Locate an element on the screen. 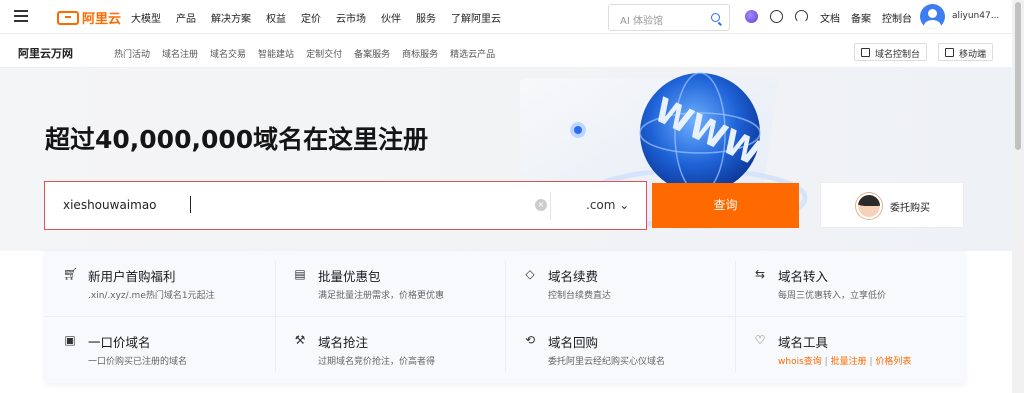 The height and width of the screenshot is (393, 1024). beian-link: 备案 is located at coordinates (861, 17).